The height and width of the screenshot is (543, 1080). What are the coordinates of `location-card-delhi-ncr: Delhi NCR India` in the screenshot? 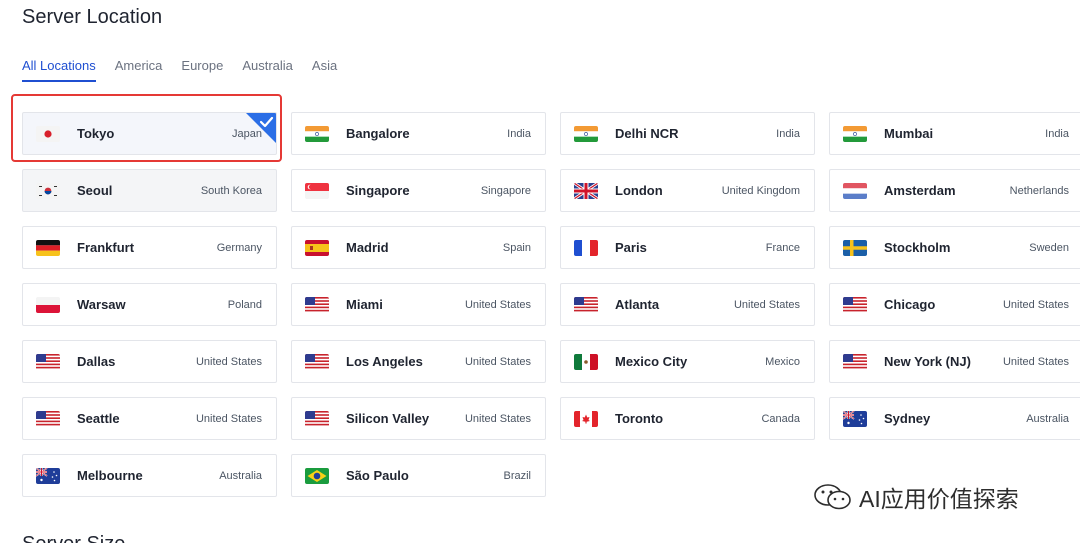 It's located at (687, 133).